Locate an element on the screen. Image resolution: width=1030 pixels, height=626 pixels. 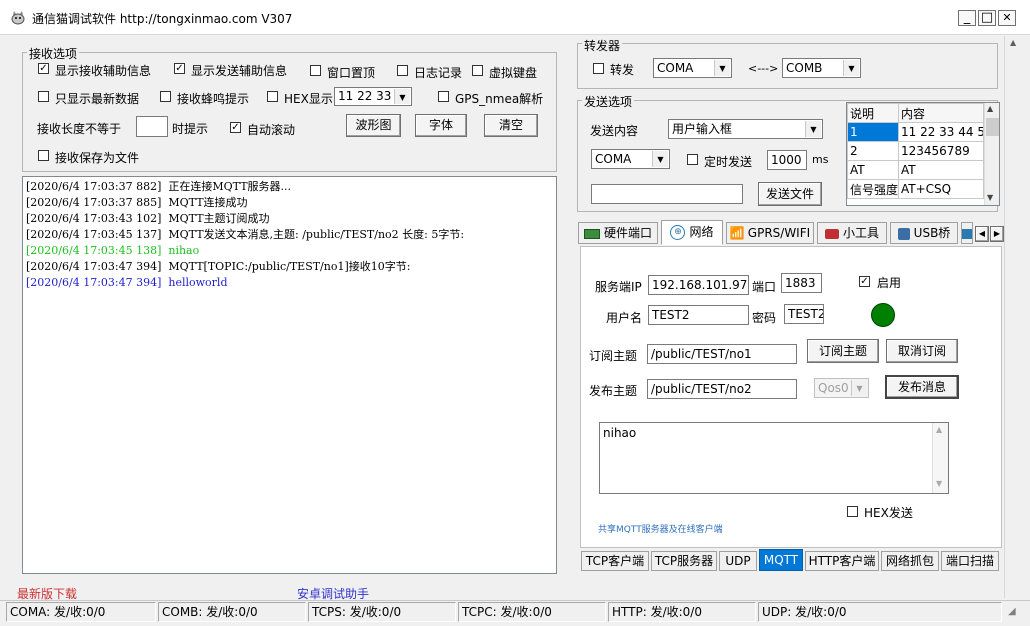
gps-checkbox is located at coordinates (443, 96).